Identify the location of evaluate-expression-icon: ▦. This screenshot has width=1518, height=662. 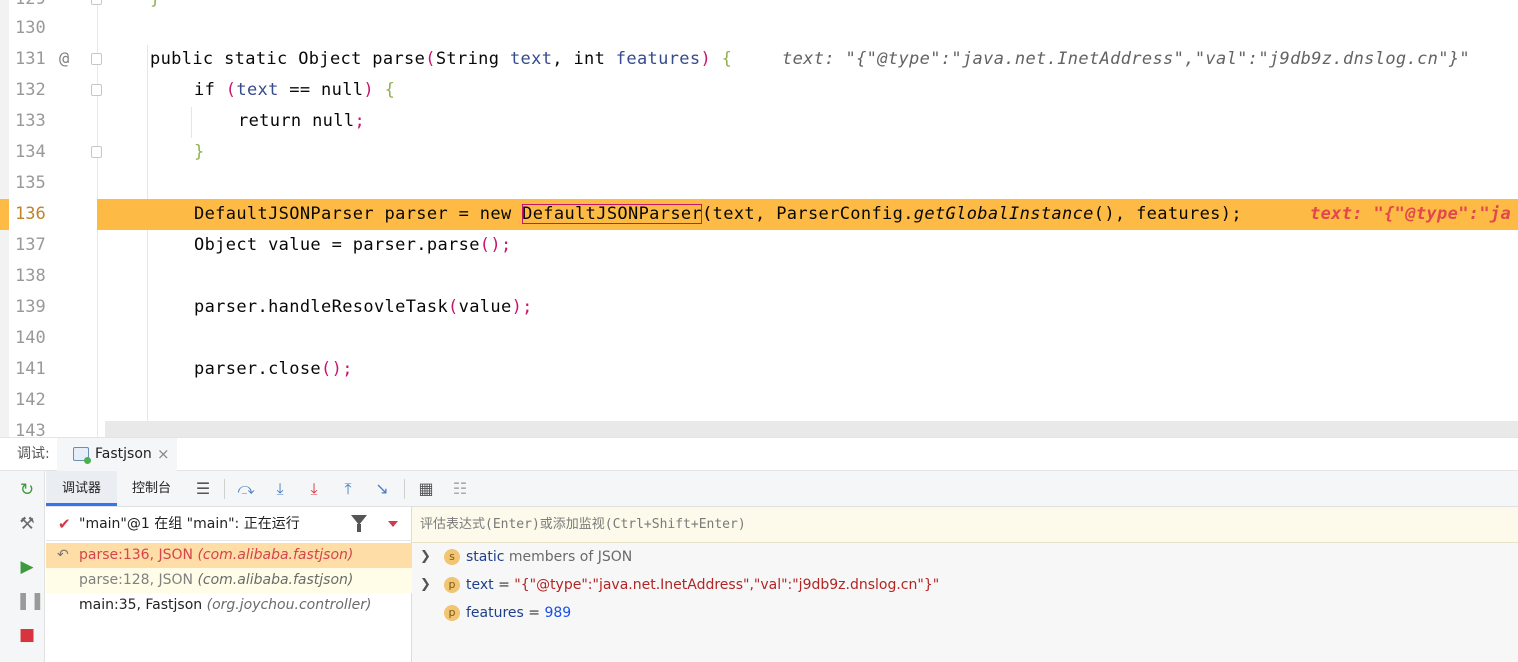
(426, 489).